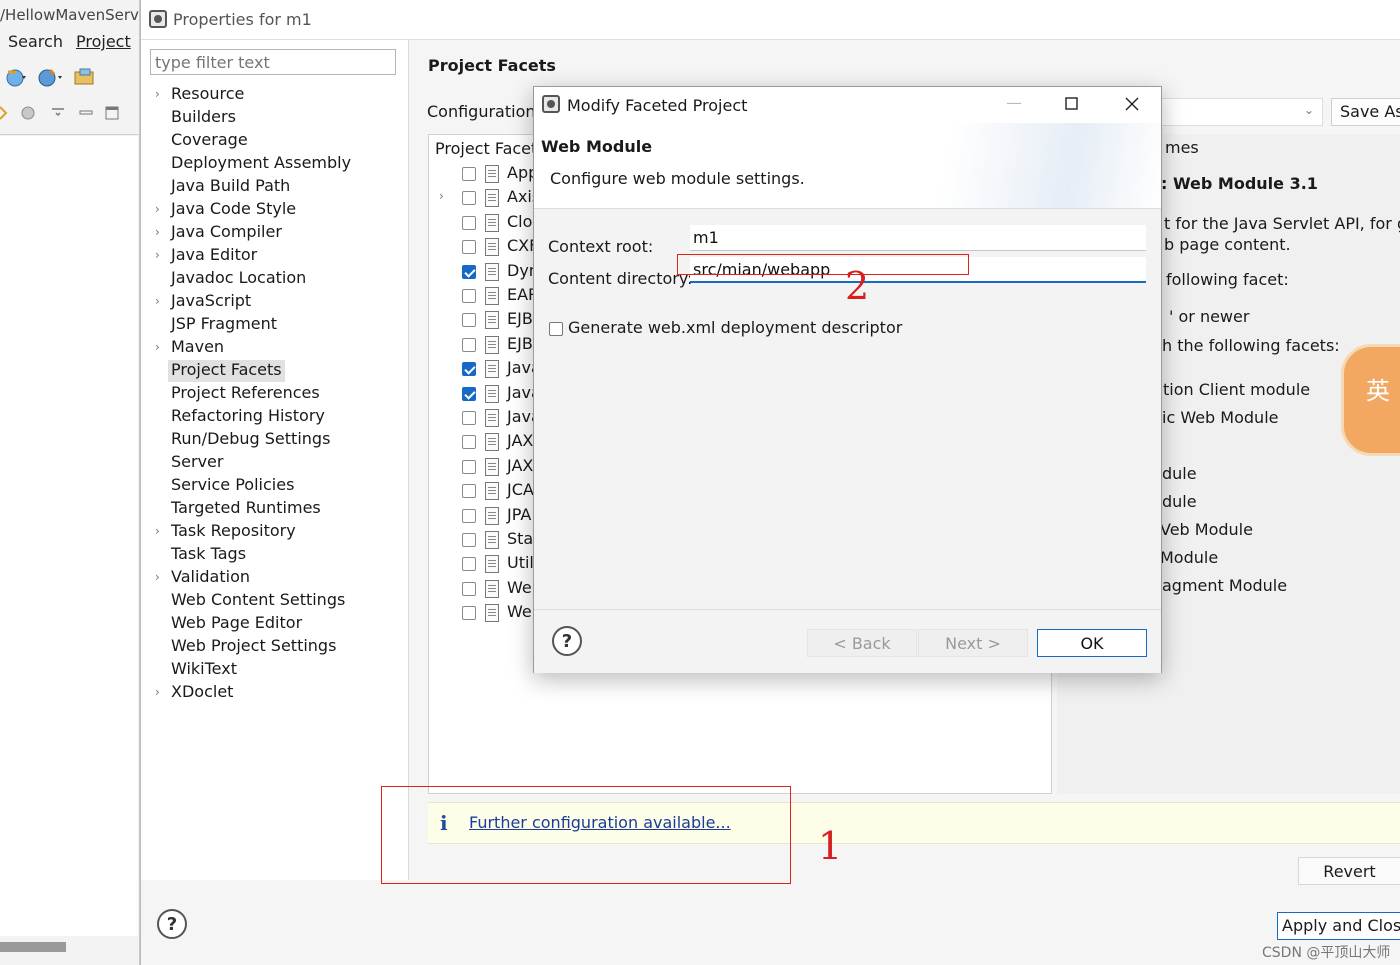 The height and width of the screenshot is (965, 1400). What do you see at coordinates (1370, 400) in the screenshot?
I see `translator-widget: 英` at bounding box center [1370, 400].